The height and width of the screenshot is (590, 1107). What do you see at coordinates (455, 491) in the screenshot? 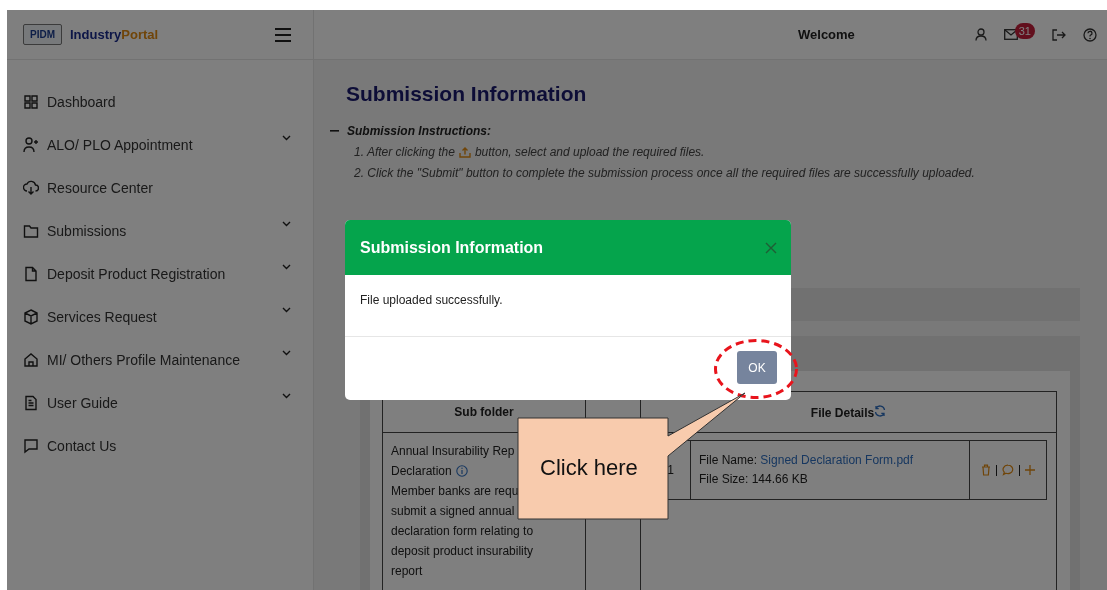
I see `subfolder-text: Member banks are requ` at bounding box center [455, 491].